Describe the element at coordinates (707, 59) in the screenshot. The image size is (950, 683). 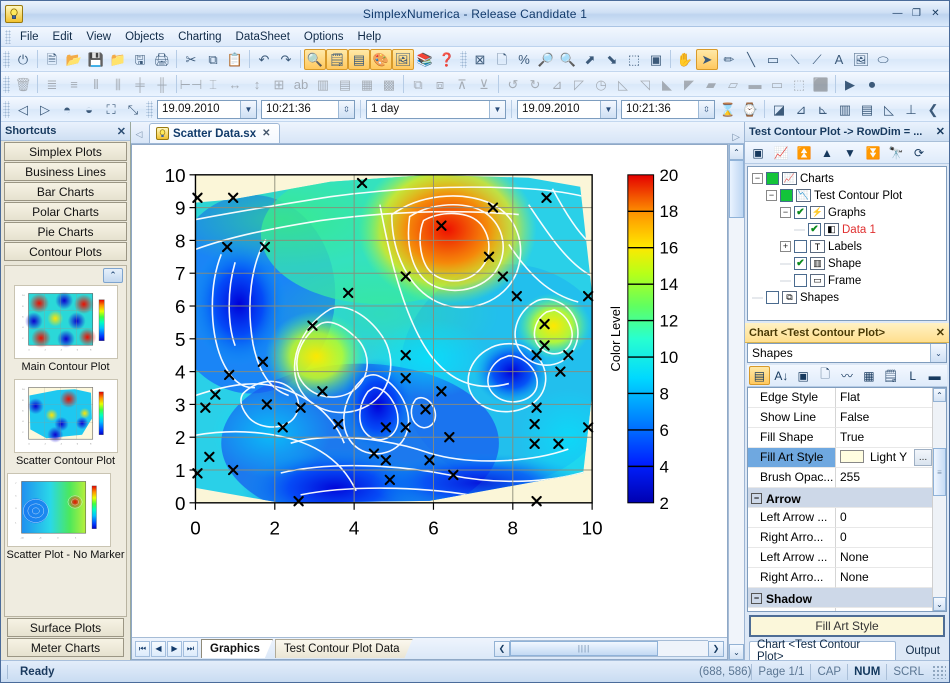
I see `arrow-select-icon: ➤` at that location.